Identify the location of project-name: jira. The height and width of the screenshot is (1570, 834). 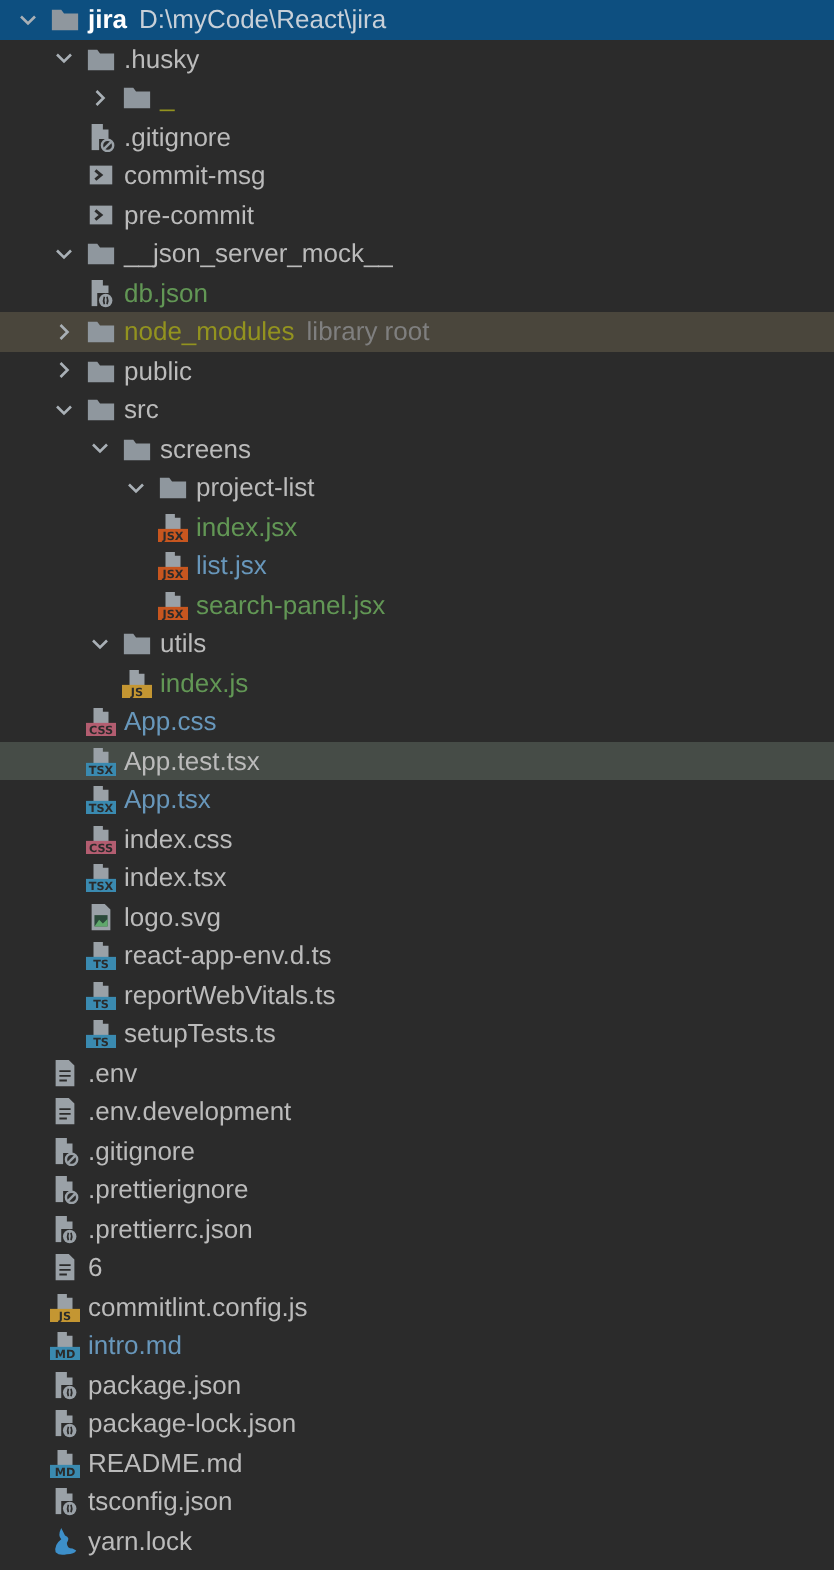
(108, 19).